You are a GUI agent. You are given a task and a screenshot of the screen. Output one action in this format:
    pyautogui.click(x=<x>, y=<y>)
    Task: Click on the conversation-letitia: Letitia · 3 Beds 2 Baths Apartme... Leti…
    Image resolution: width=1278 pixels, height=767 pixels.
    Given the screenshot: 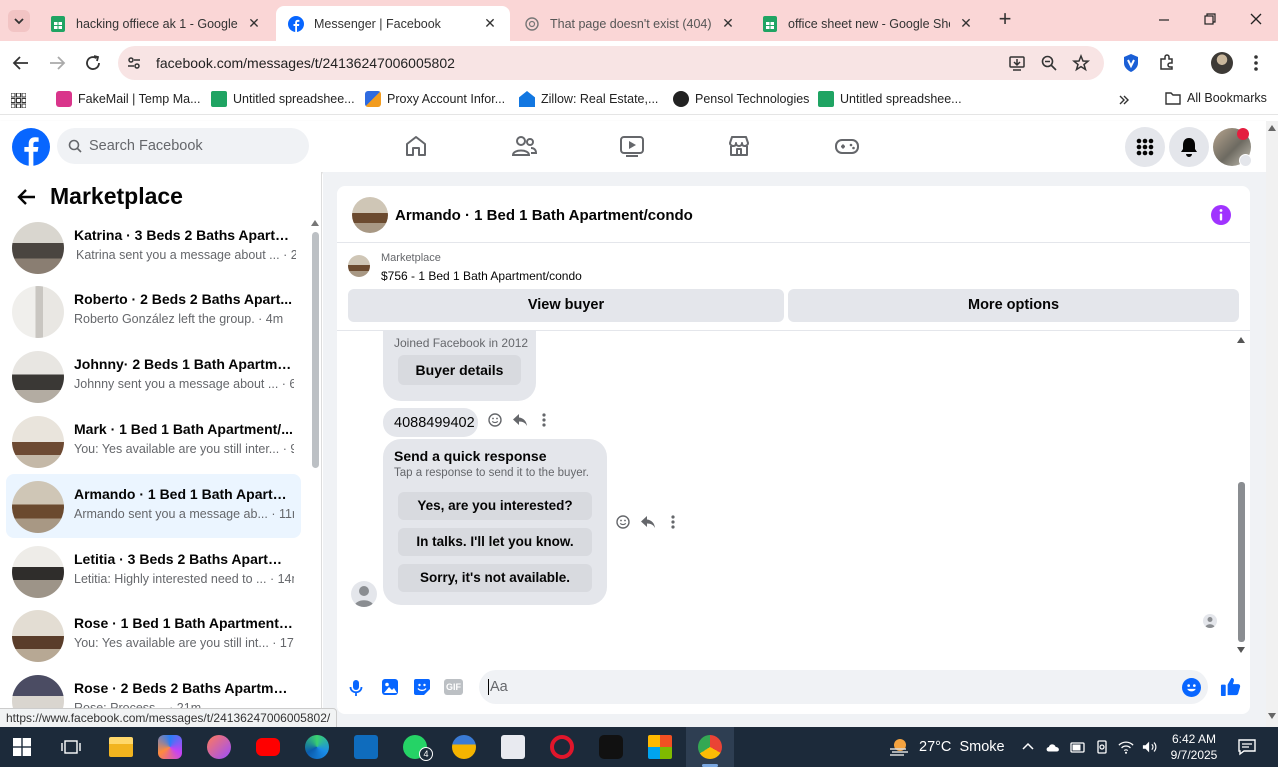 What is the action you would take?
    pyautogui.click(x=153, y=571)
    